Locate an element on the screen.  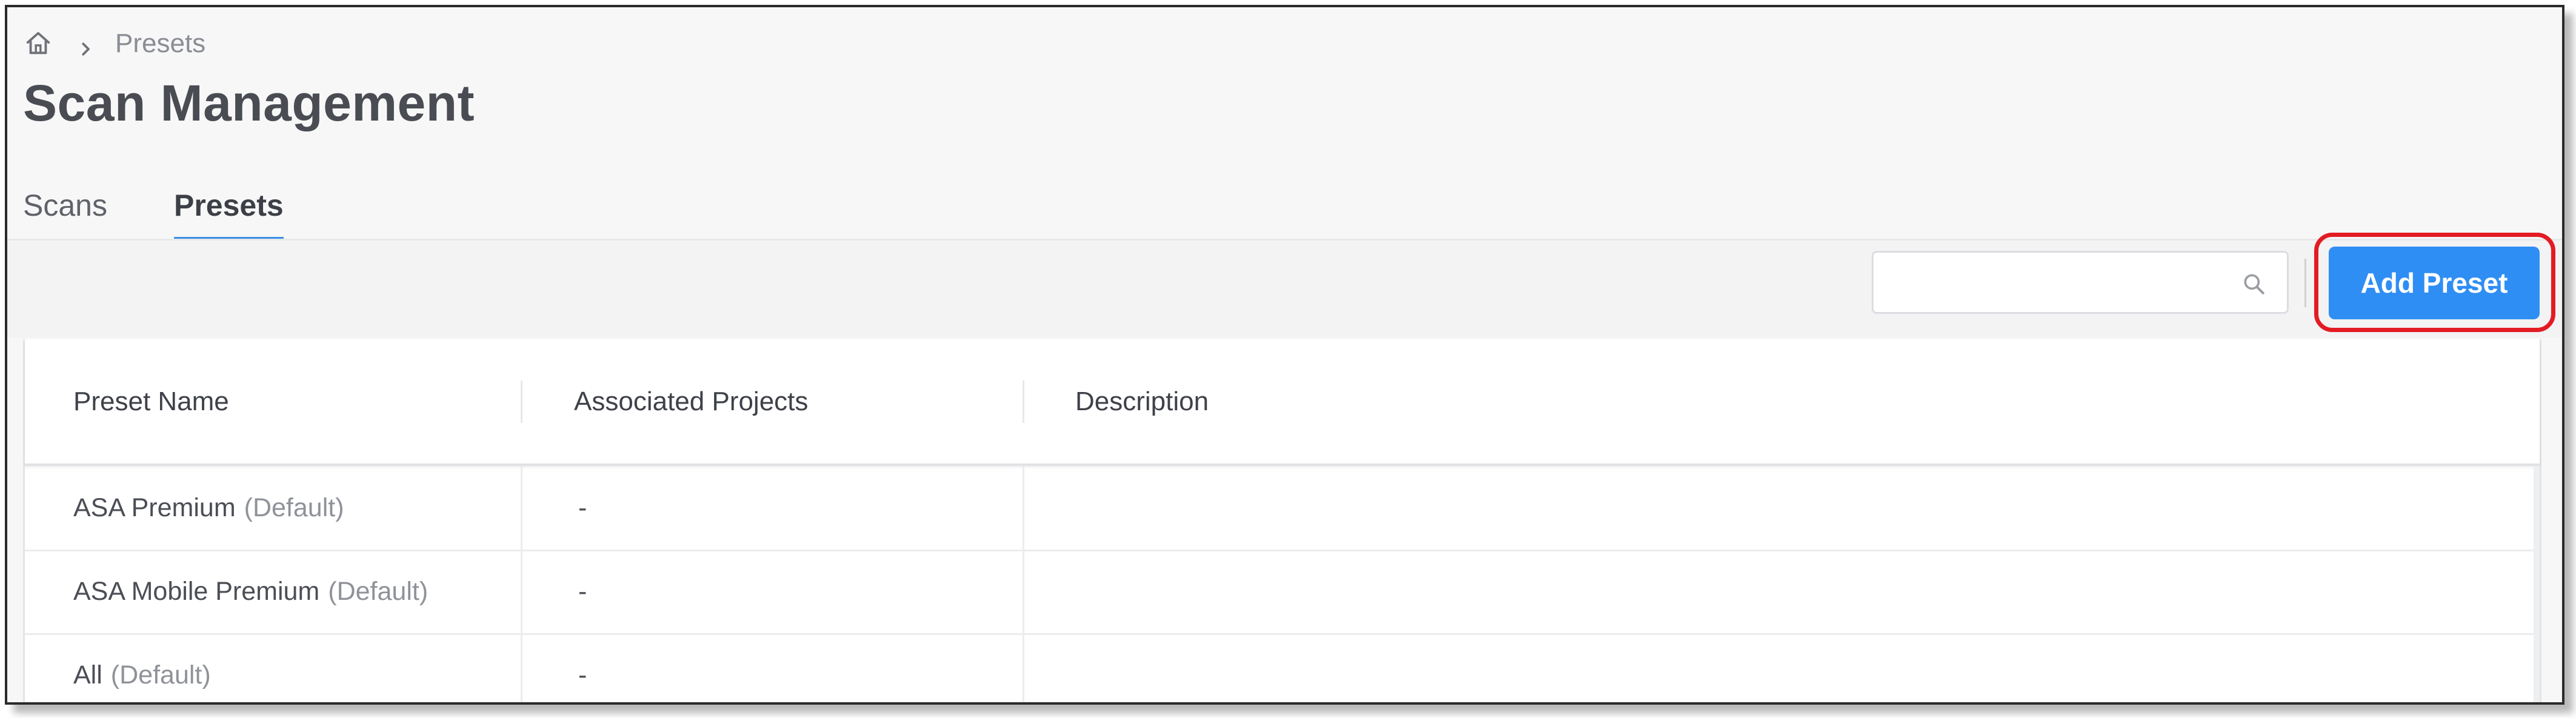
preset-name-cell: ASA Premium (Default) is located at coordinates (208, 508).